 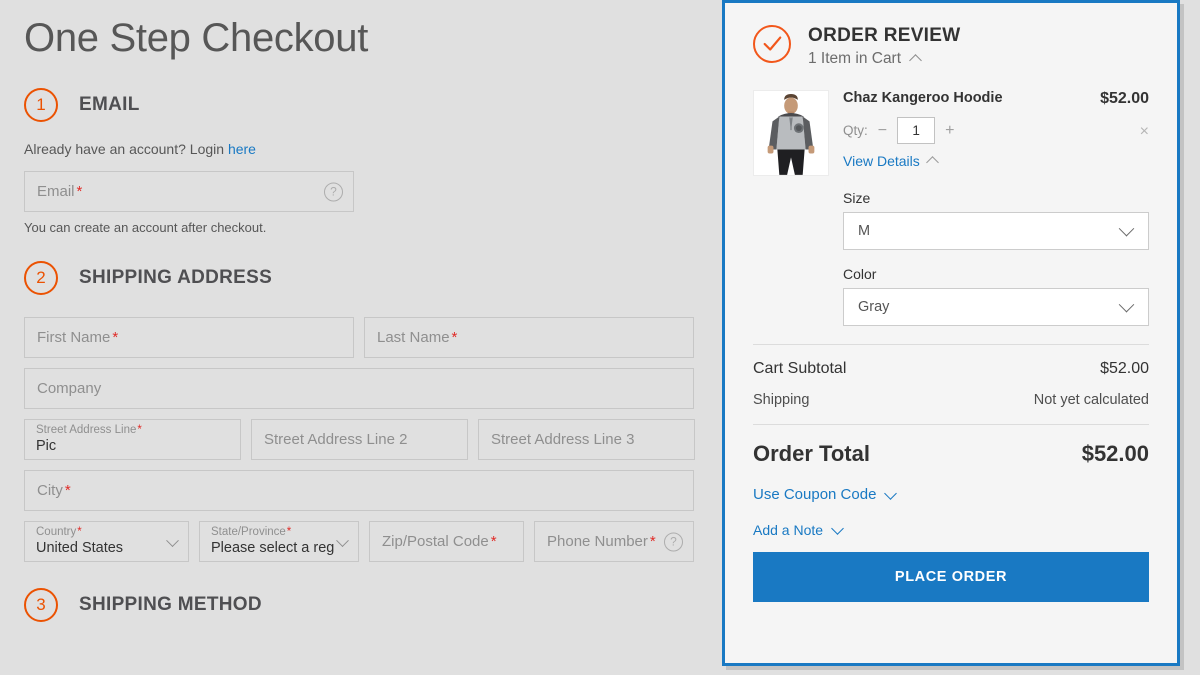 What do you see at coordinates (46, 446) in the screenshot?
I see `street1-value: Pic` at bounding box center [46, 446].